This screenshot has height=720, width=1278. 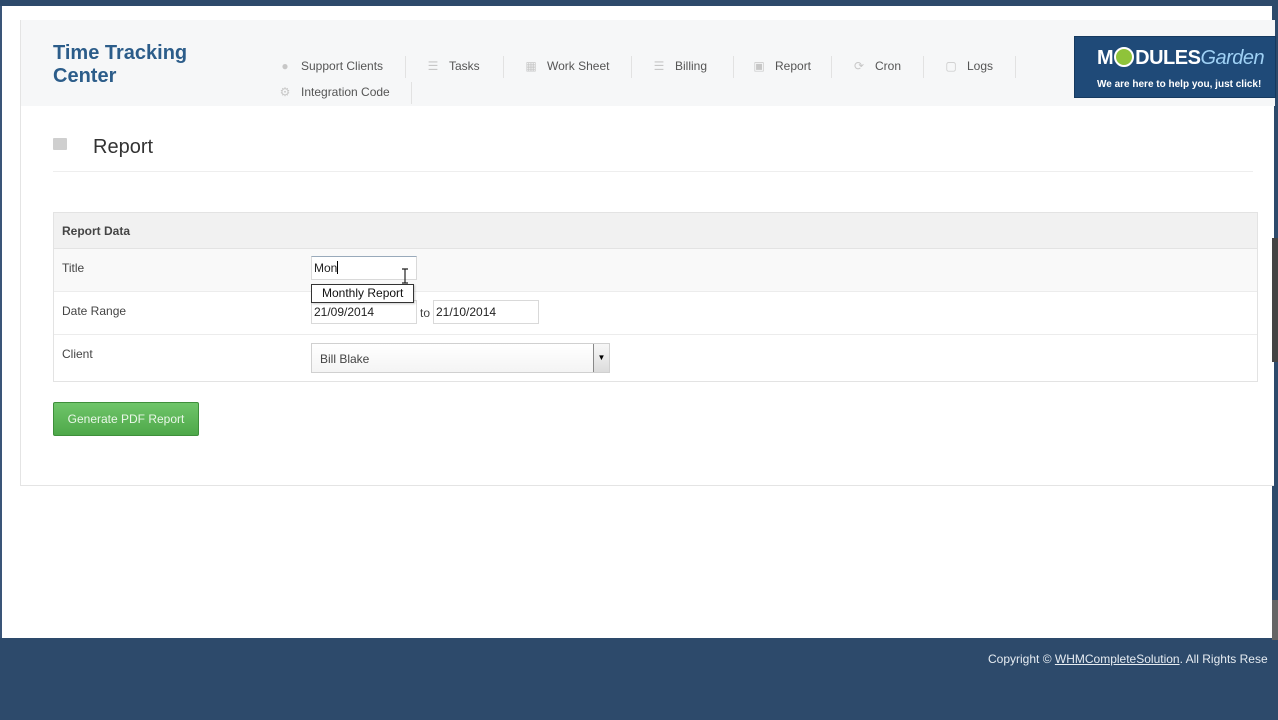 What do you see at coordinates (531, 66) in the screenshot?
I see `calendar-icon: ▦` at bounding box center [531, 66].